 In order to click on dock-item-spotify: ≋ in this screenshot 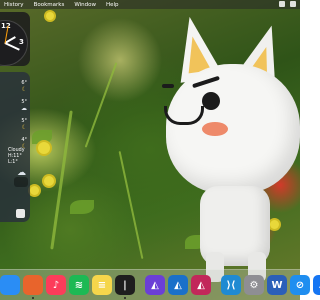, I will do `click(79, 285)`.